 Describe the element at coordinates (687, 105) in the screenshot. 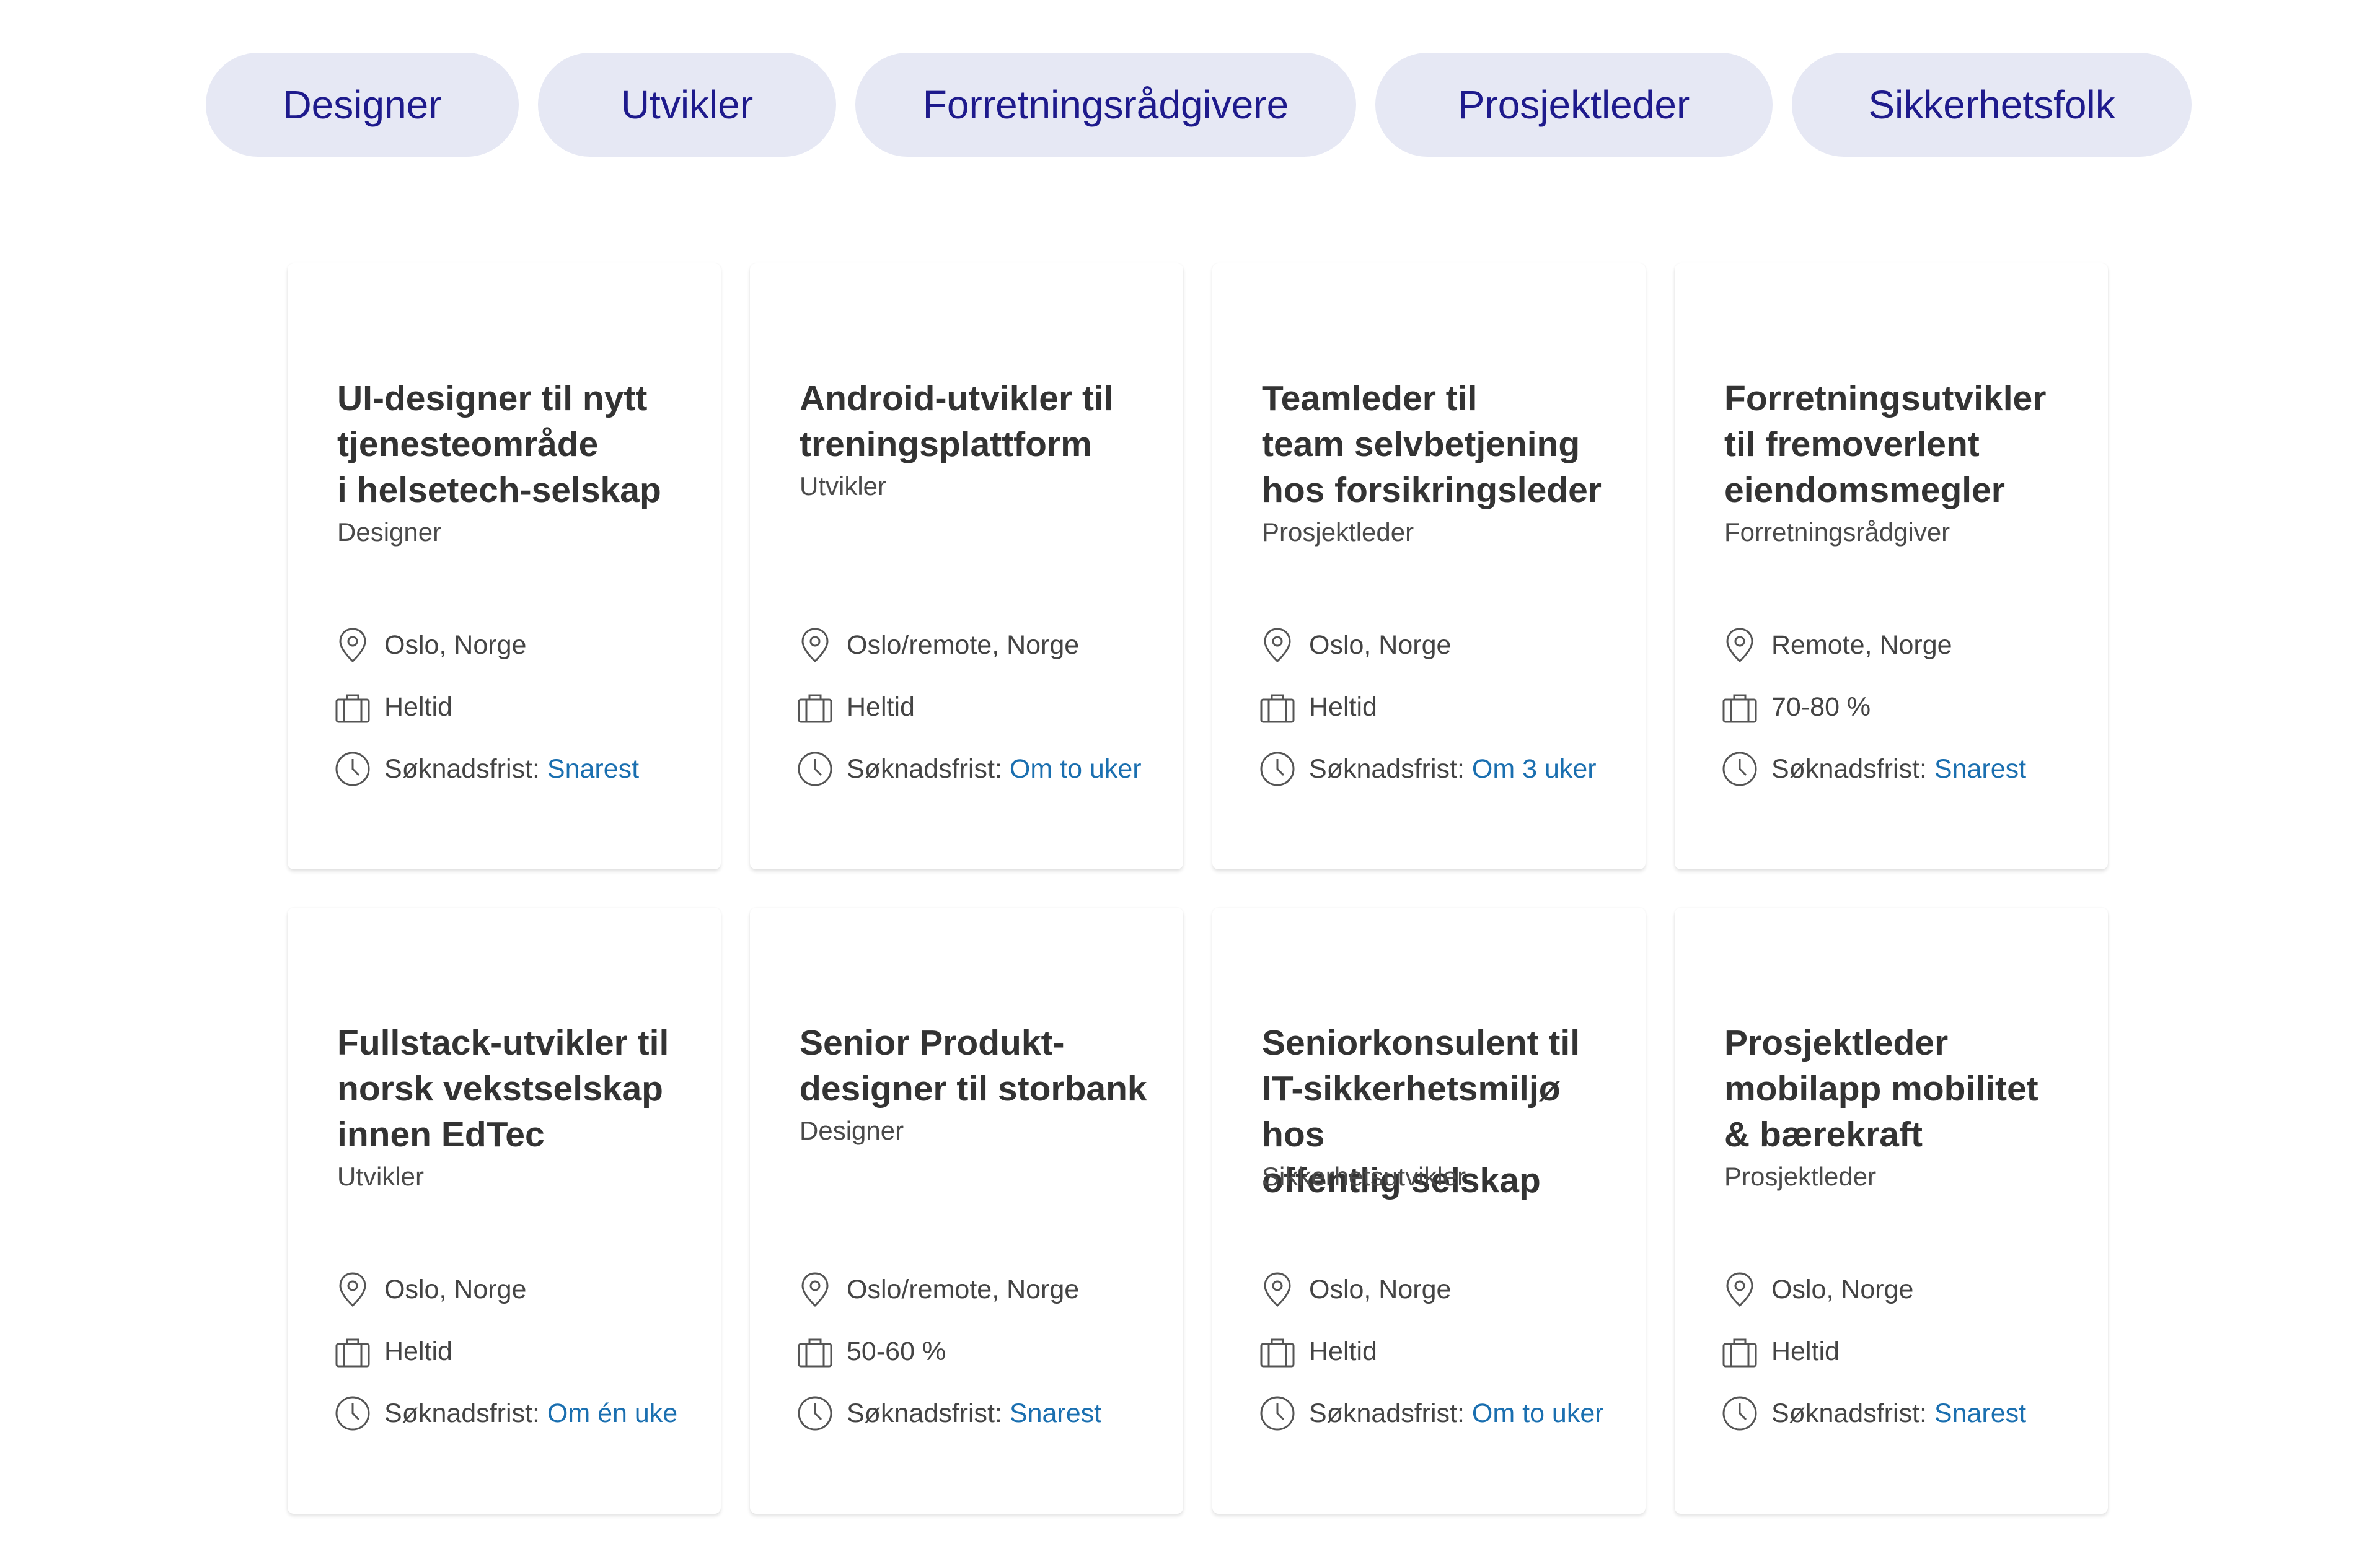

I see `filter-utvikler-button: Utvikler` at that location.